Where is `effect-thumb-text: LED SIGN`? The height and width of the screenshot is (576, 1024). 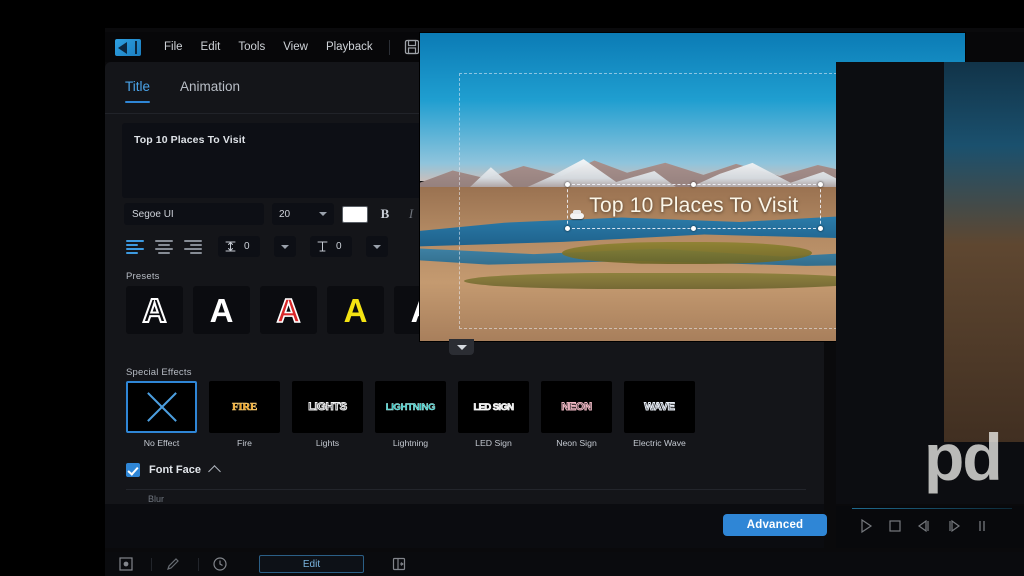
effect-thumb-text: LED SIGN is located at coordinates (493, 407).